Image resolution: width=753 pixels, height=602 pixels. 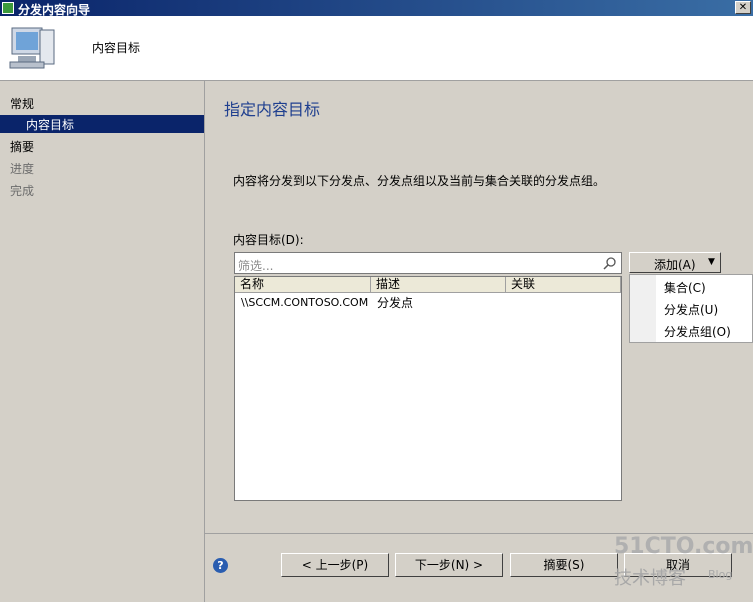 I want to click on wizard-icon, so click(x=8, y=8).